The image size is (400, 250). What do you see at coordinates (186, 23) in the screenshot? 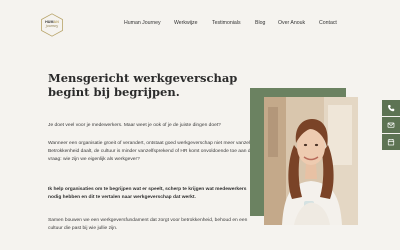
I see `nav-item-werkwijze: Werkwijze` at bounding box center [186, 23].